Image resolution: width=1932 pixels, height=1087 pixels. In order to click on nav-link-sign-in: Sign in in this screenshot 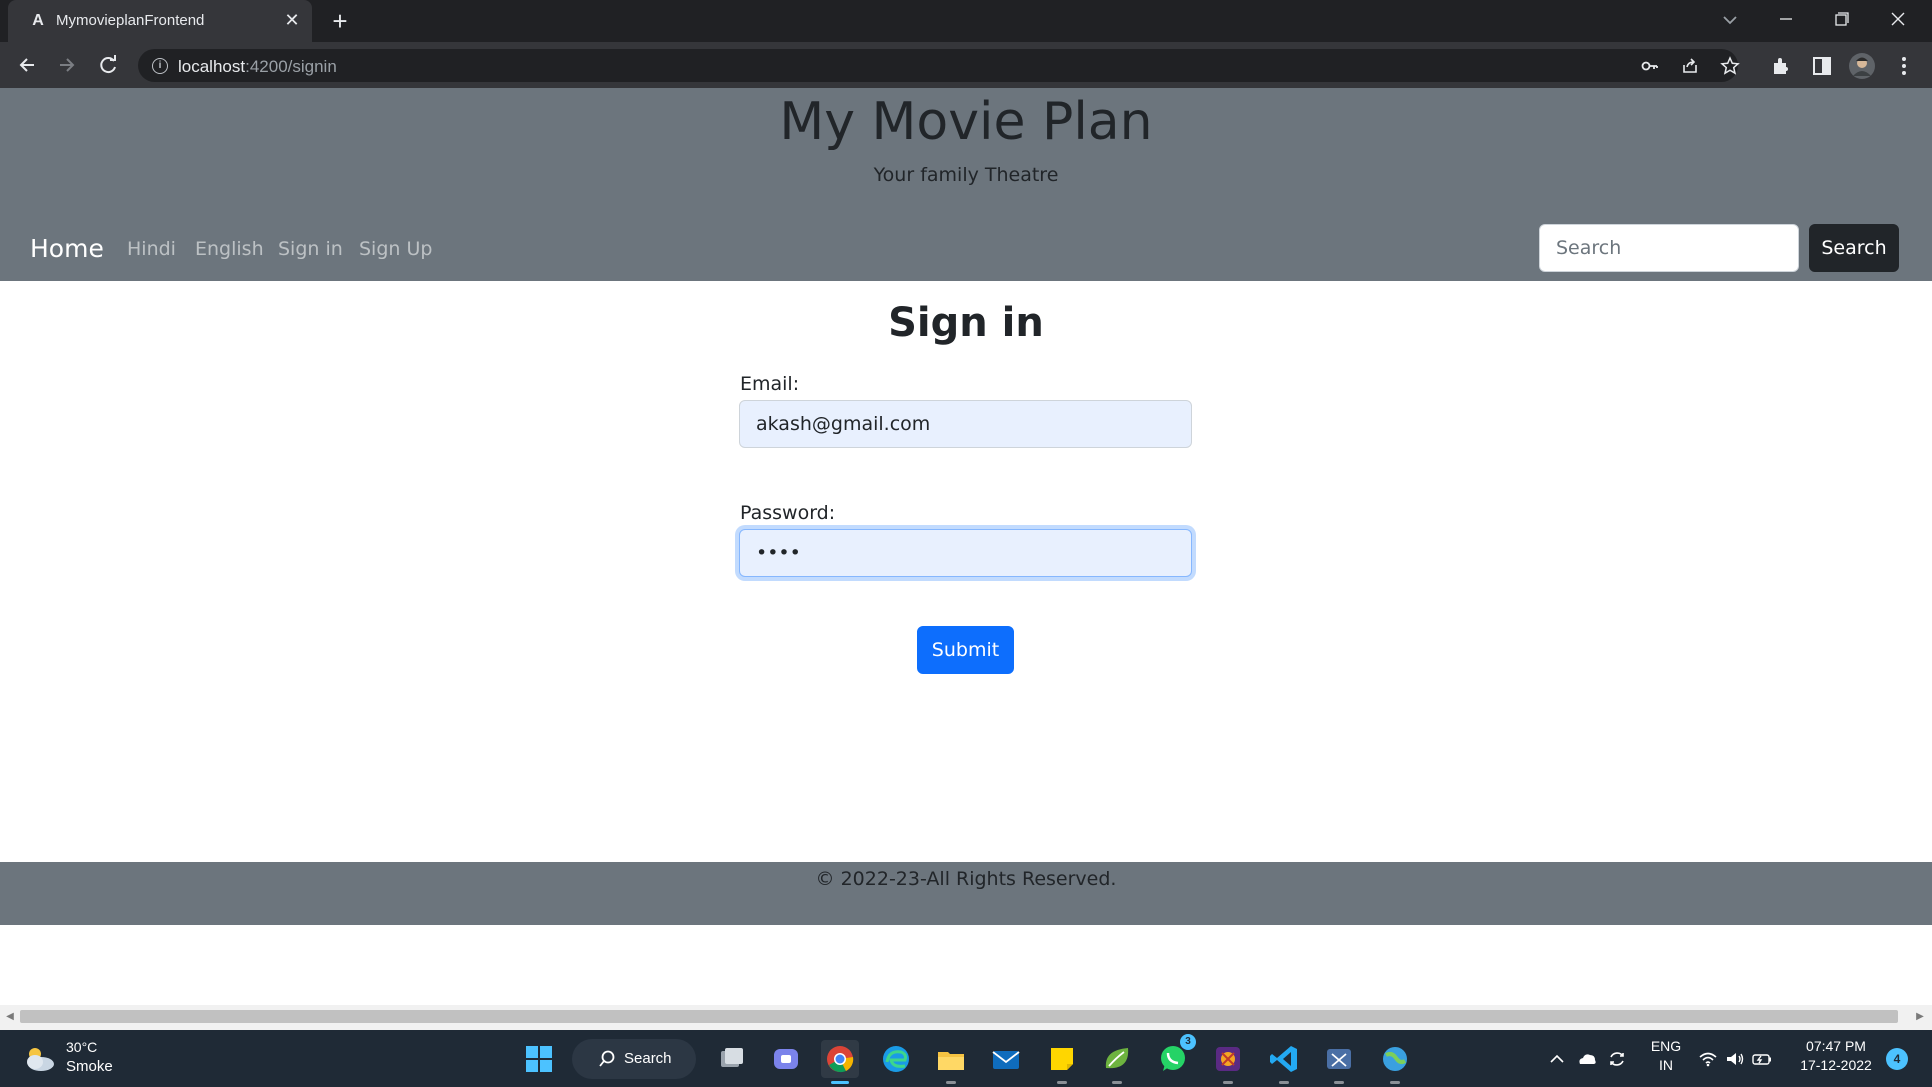, I will do `click(310, 249)`.